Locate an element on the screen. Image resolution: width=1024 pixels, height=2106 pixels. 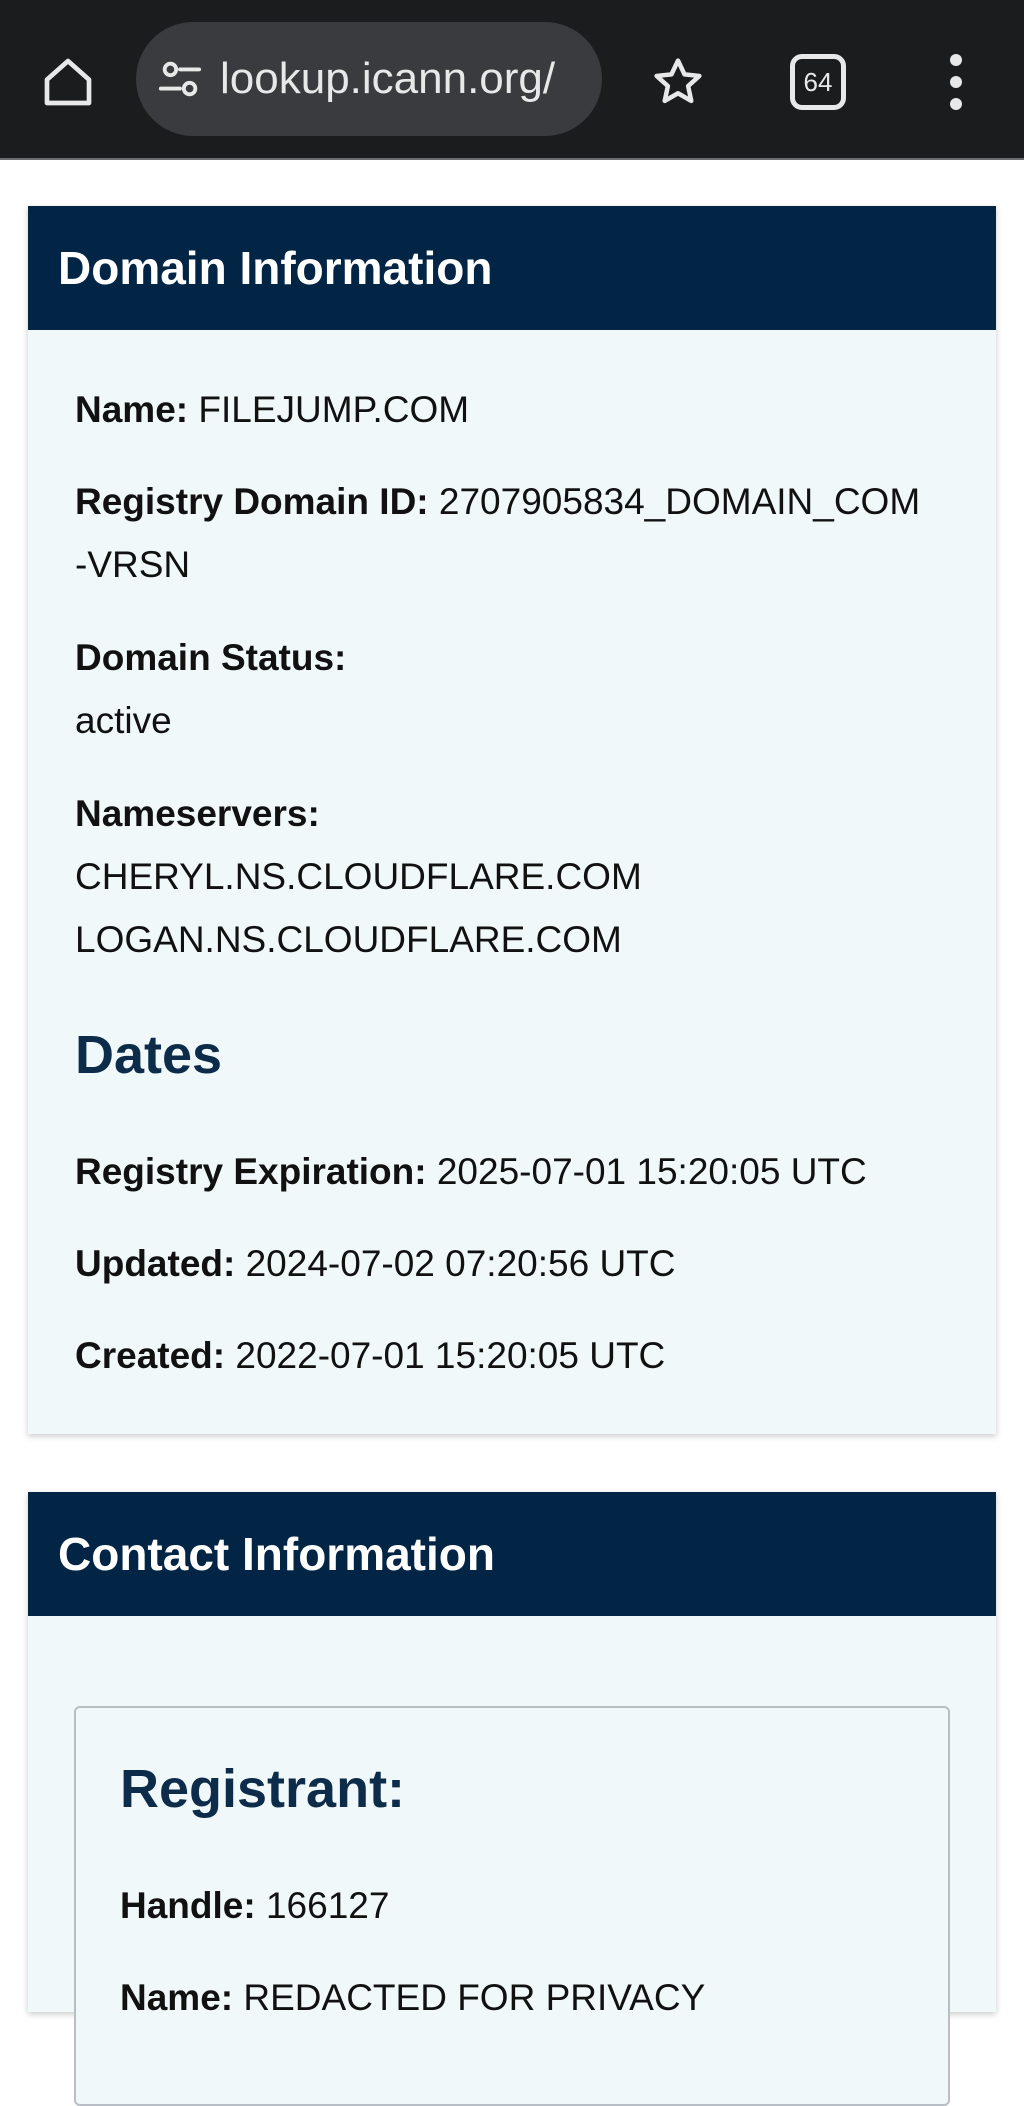
field-registrant-name: Name: REDACTED FOR PRIVACY is located at coordinates (412, 1997).